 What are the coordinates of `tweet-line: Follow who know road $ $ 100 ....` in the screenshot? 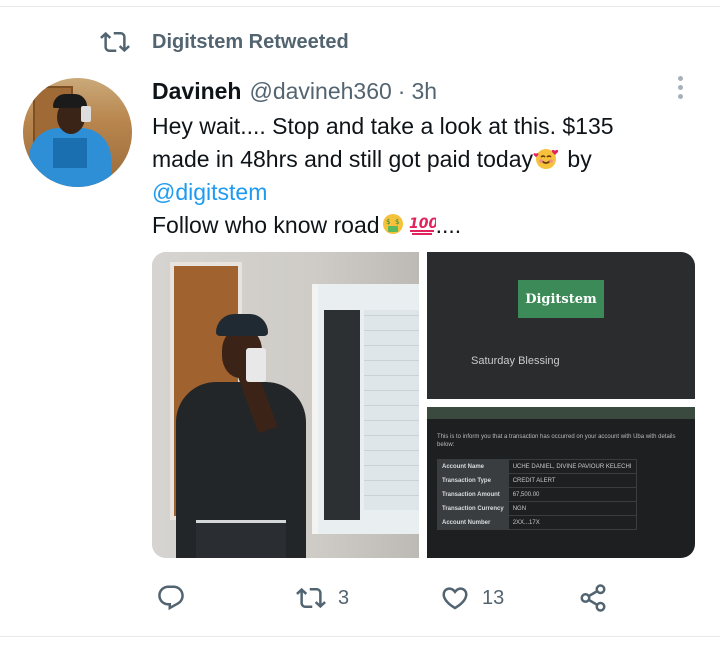 It's located at (307, 225).